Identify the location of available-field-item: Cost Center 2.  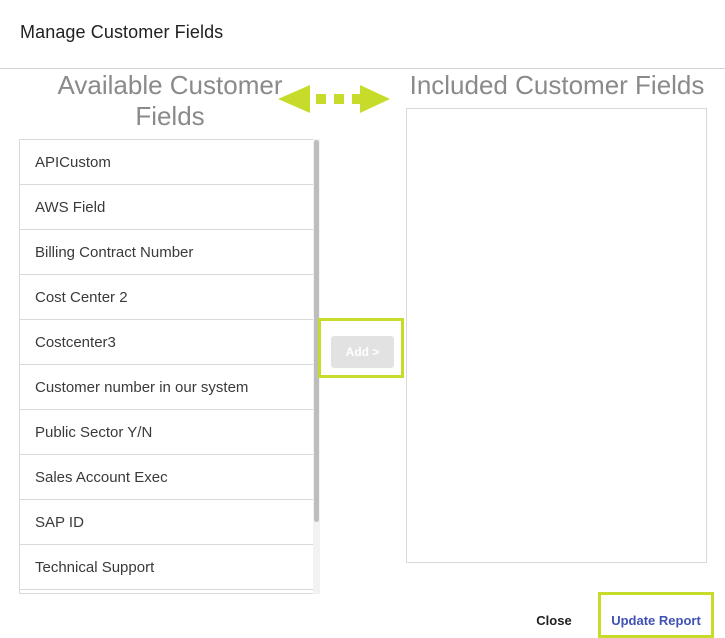
(167, 297).